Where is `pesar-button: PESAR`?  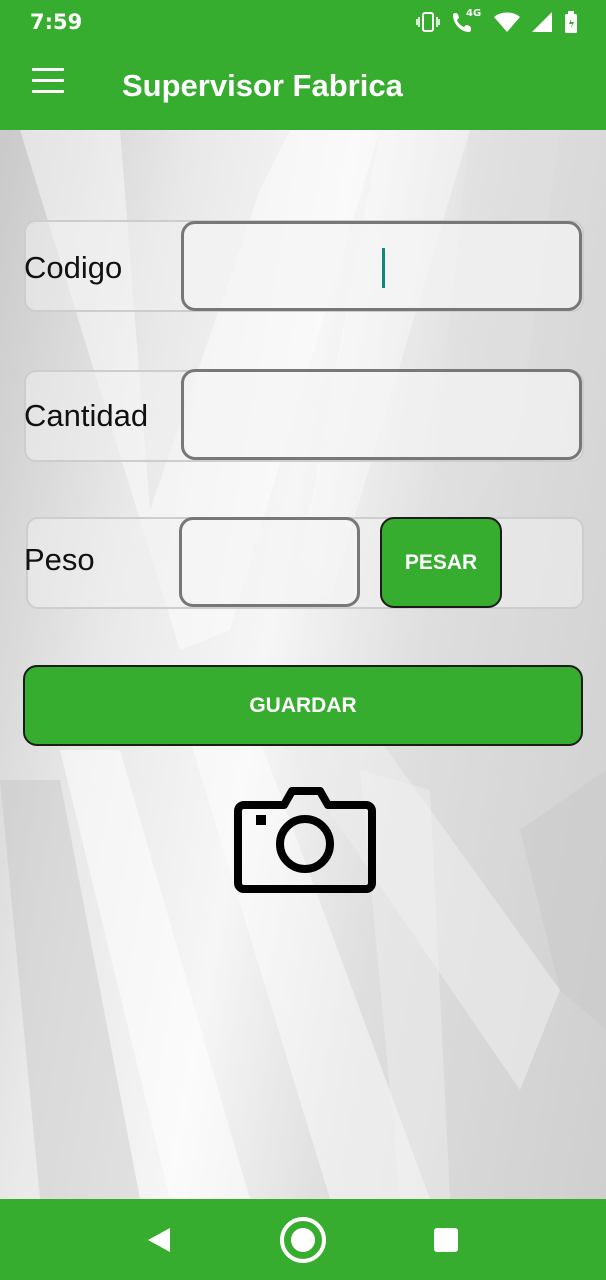
pesar-button: PESAR is located at coordinates (441, 562).